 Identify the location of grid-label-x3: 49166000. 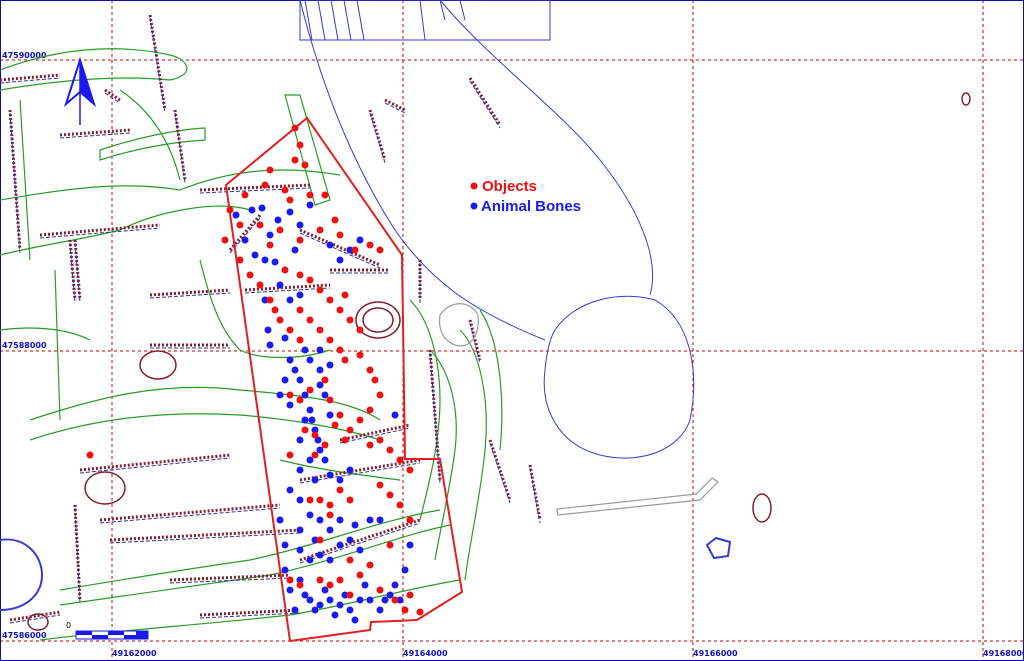
(715, 653).